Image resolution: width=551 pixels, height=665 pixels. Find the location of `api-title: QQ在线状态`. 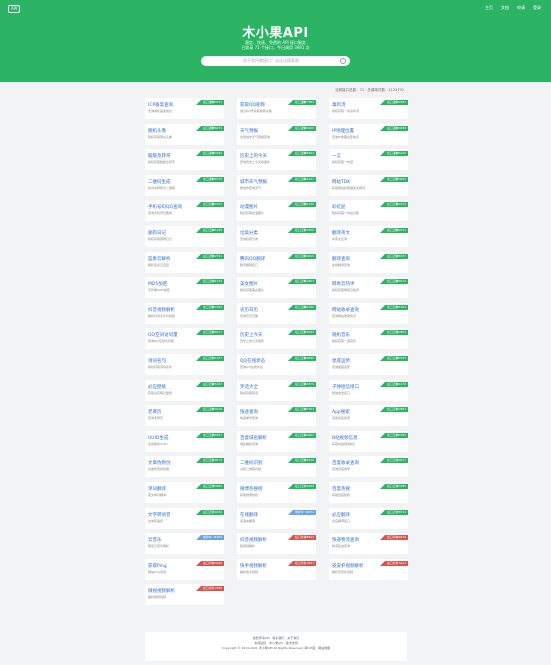

api-title: QQ在线状态 is located at coordinates (252, 361).